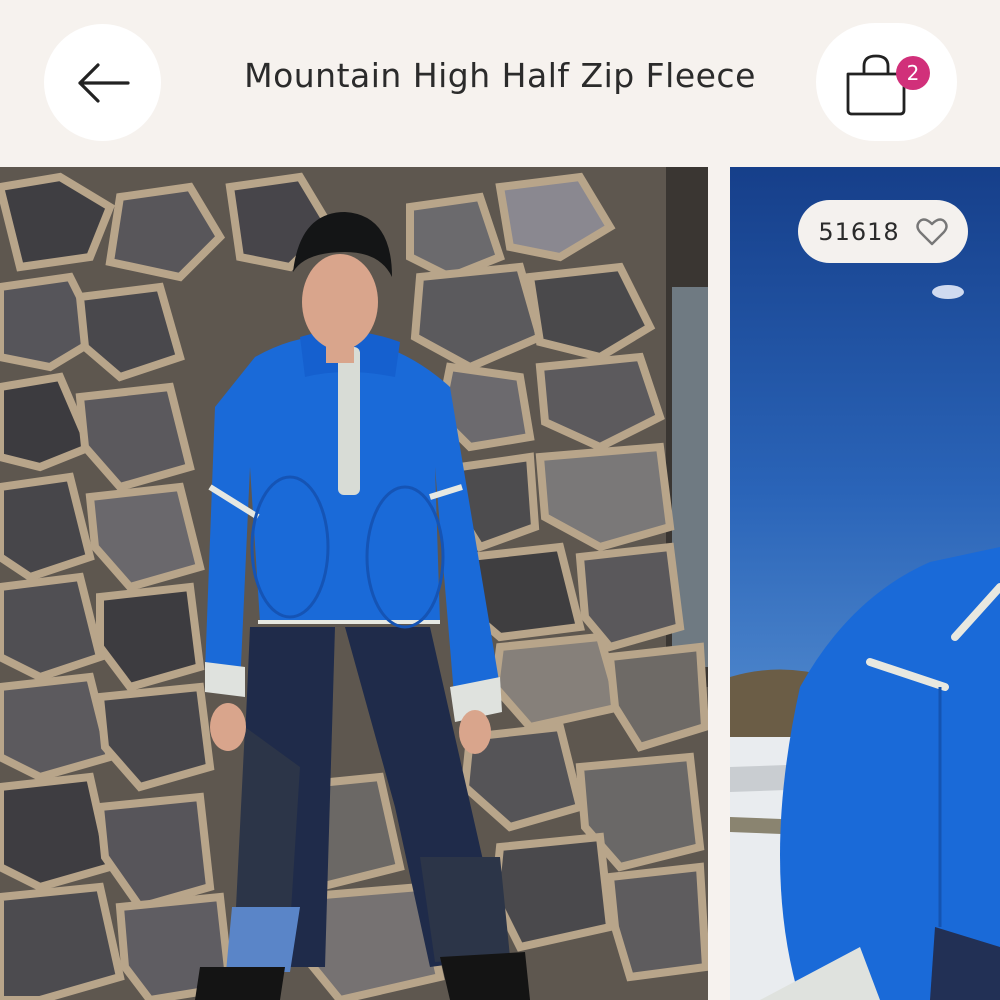 The image size is (1000, 1000). I want to click on like-count: 51618, so click(859, 231).